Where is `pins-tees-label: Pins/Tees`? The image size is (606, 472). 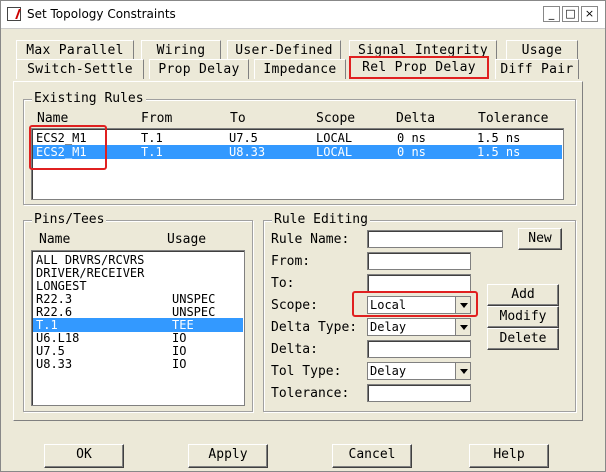 pins-tees-label: Pins/Tees is located at coordinates (69, 219).